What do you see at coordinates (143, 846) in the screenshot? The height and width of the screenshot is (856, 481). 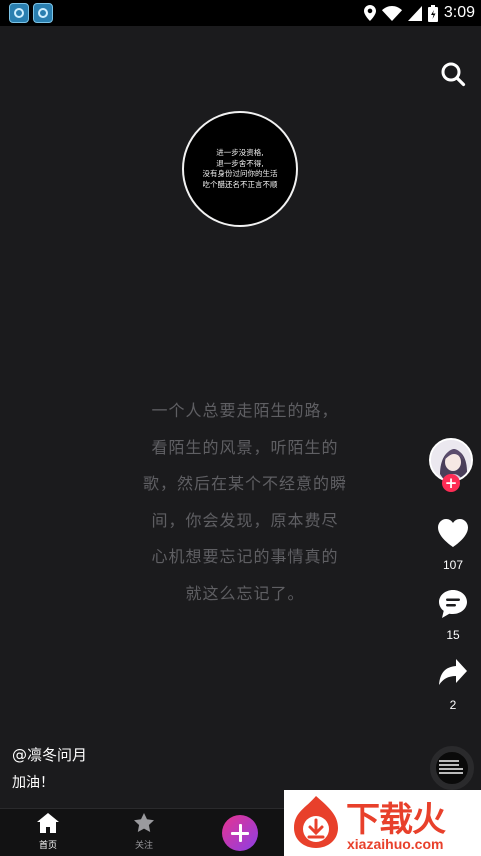 I see `tab-follow-label: 关注` at bounding box center [143, 846].